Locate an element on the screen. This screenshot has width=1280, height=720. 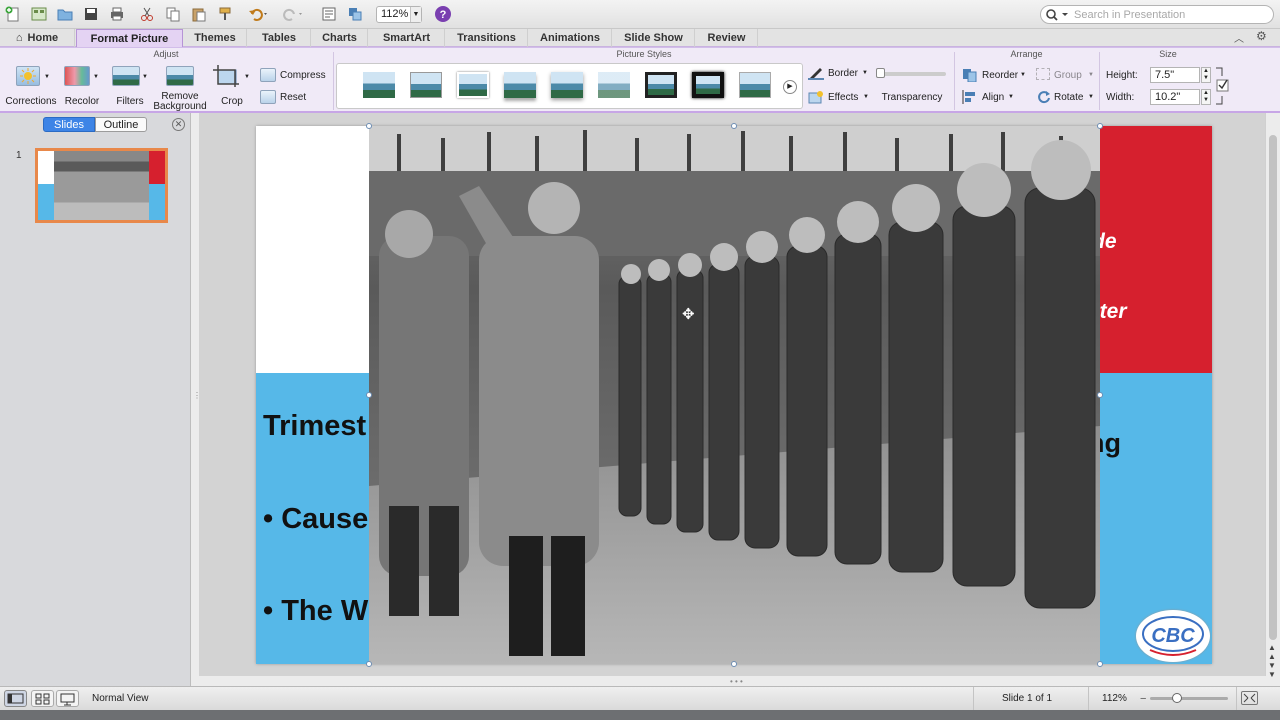
scrollbar-thumb is located at coordinates (1273, 387).